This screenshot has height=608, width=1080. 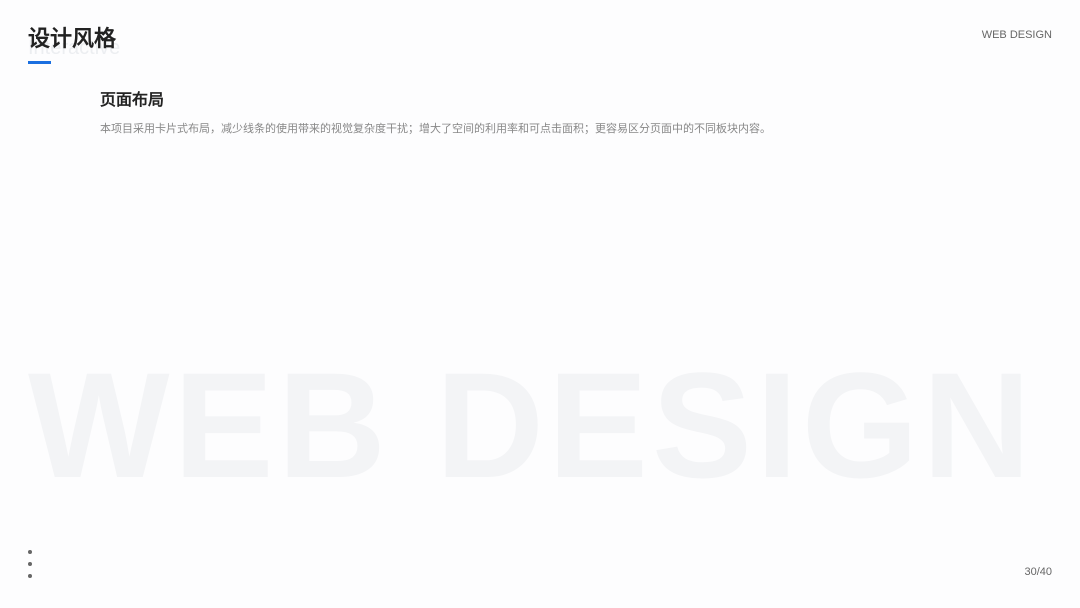 I want to click on page-title: 设计风格, so click(x=72, y=39).